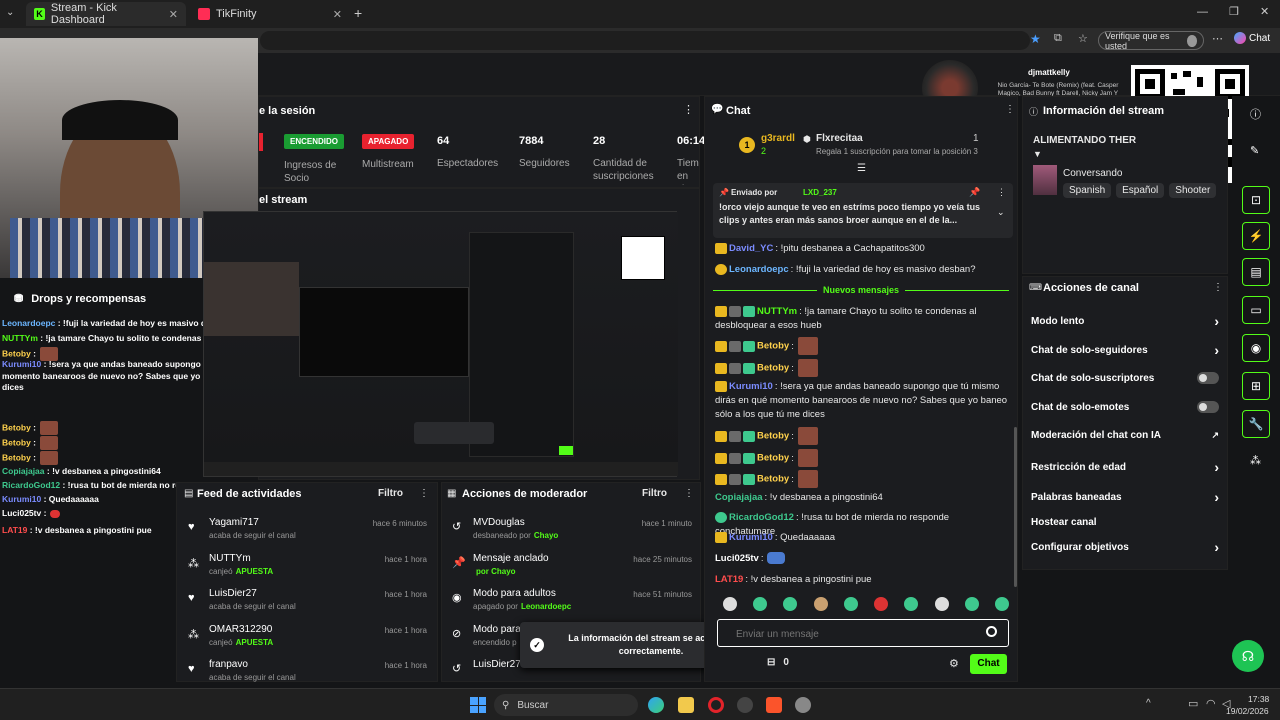 This screenshot has height=720, width=1280. I want to click on chat-username: RicardoGod12, so click(761, 517).